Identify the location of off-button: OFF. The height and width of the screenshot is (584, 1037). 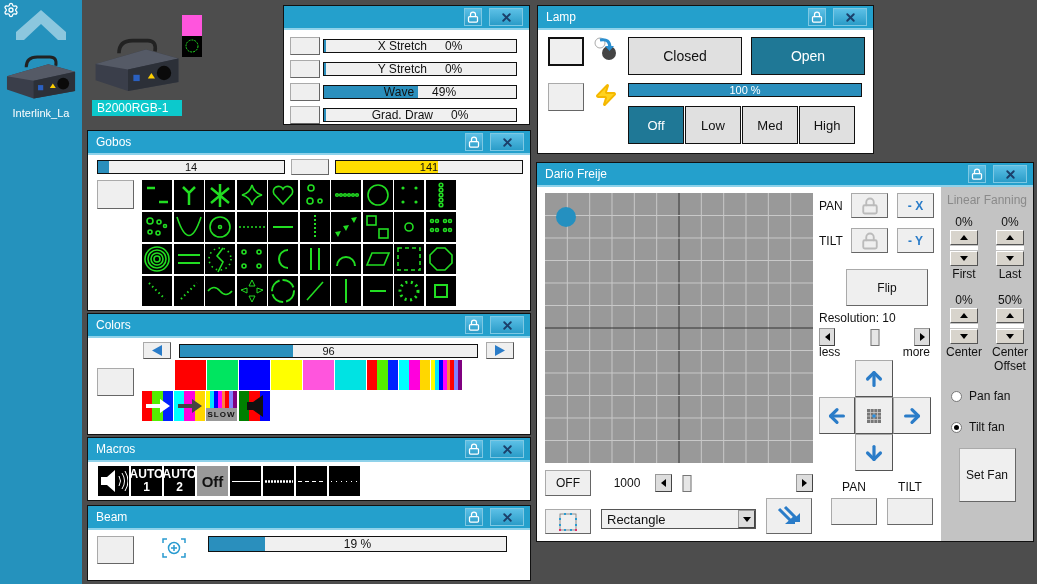
(568, 483).